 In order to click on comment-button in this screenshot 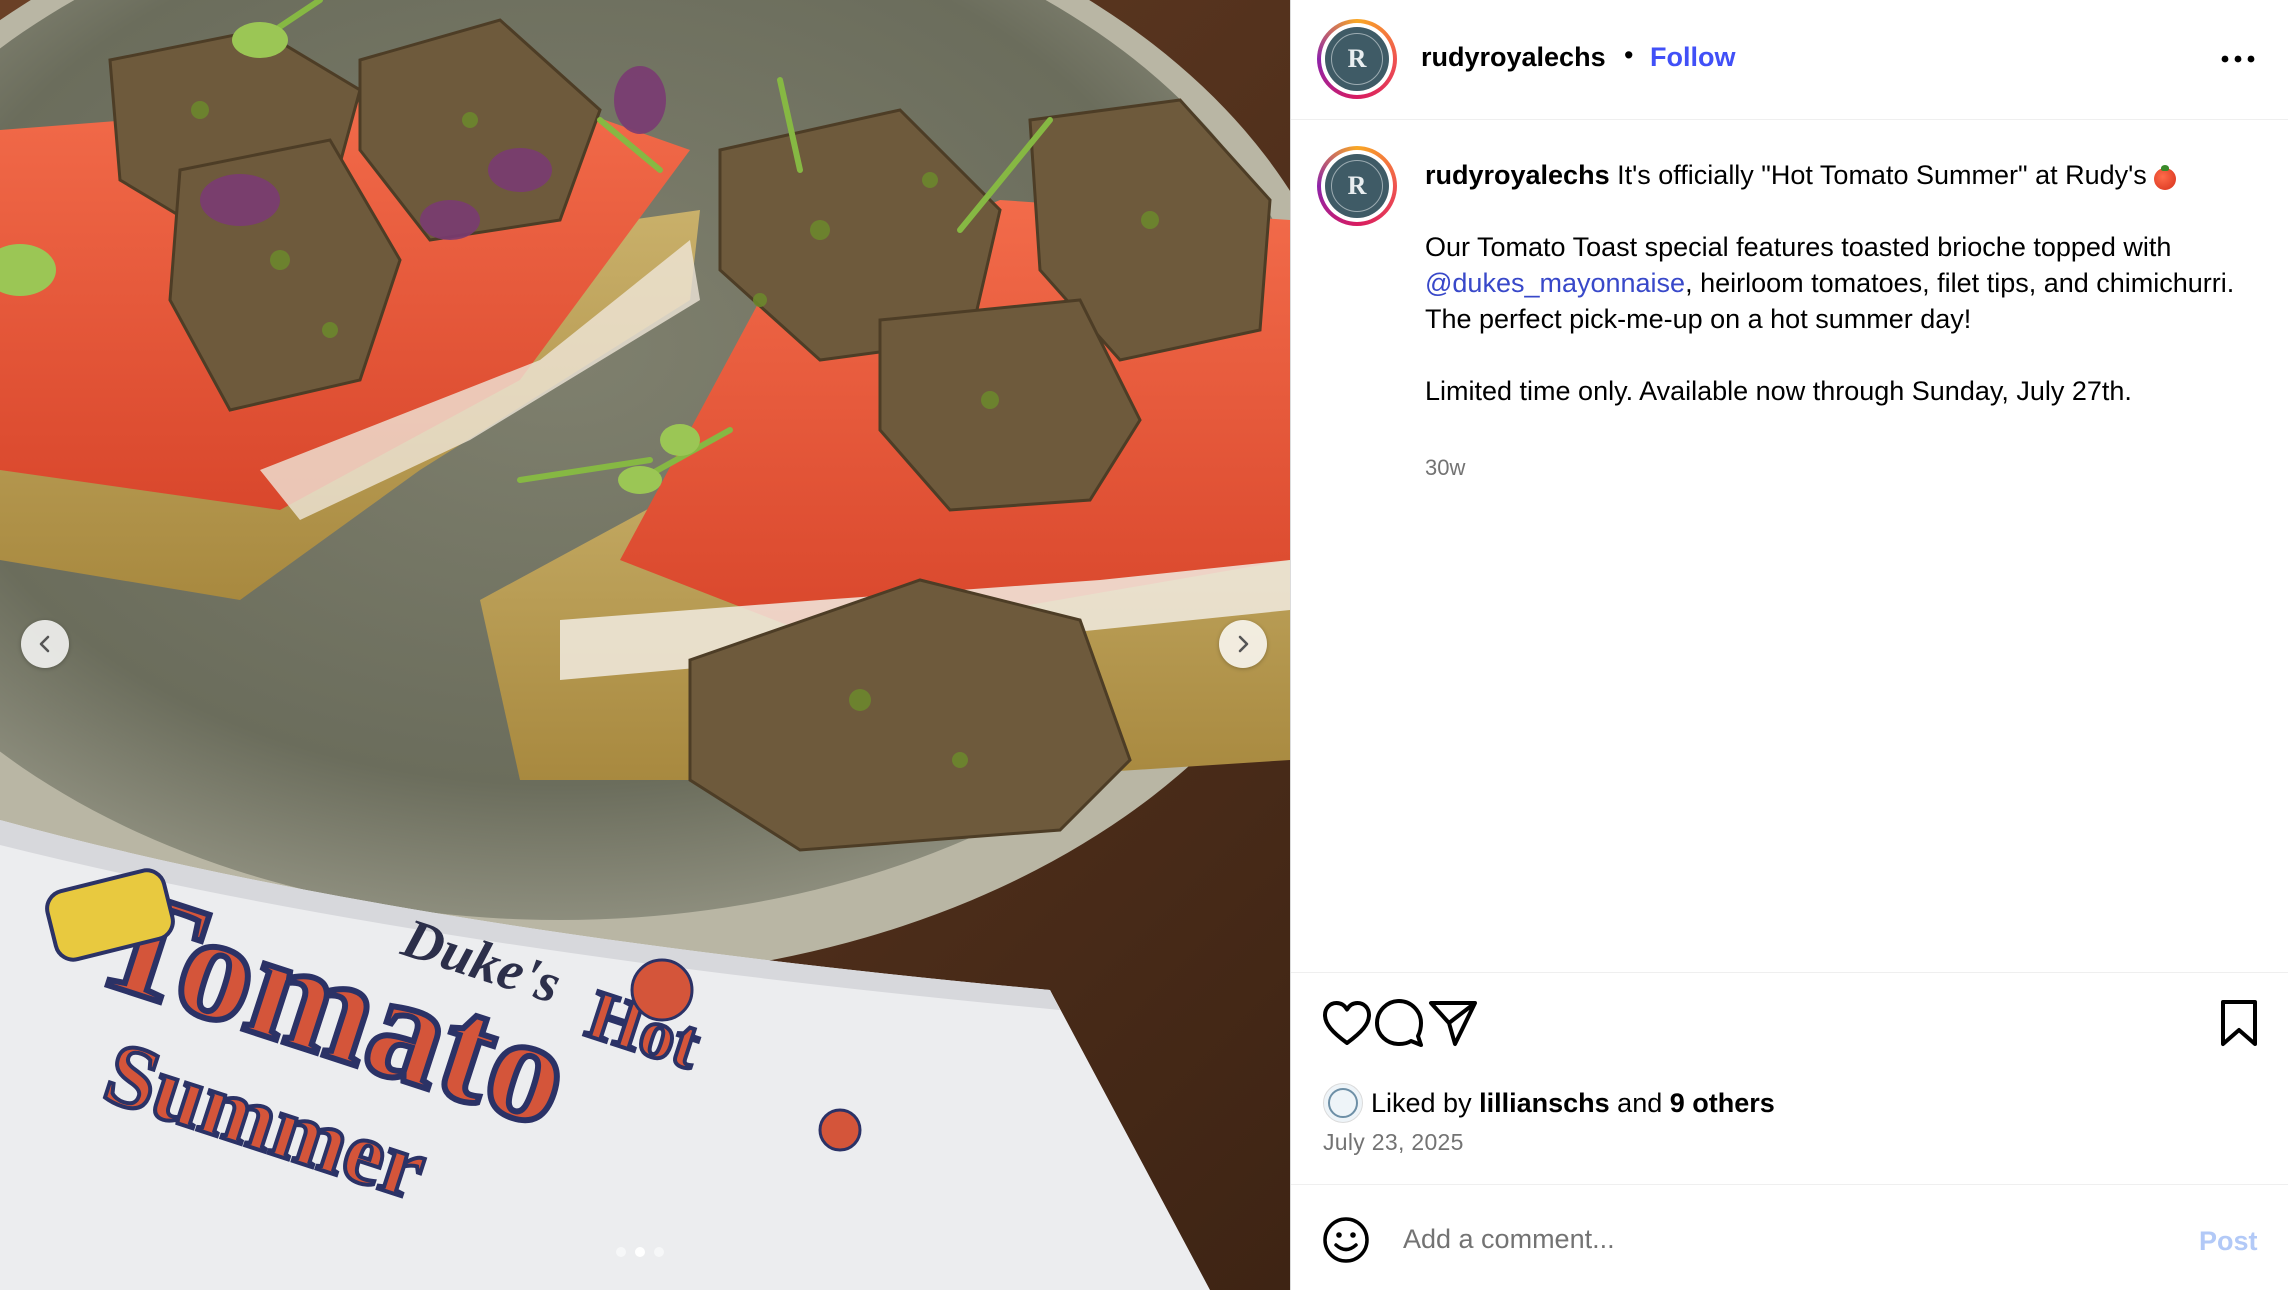, I will do `click(1399, 1023)`.